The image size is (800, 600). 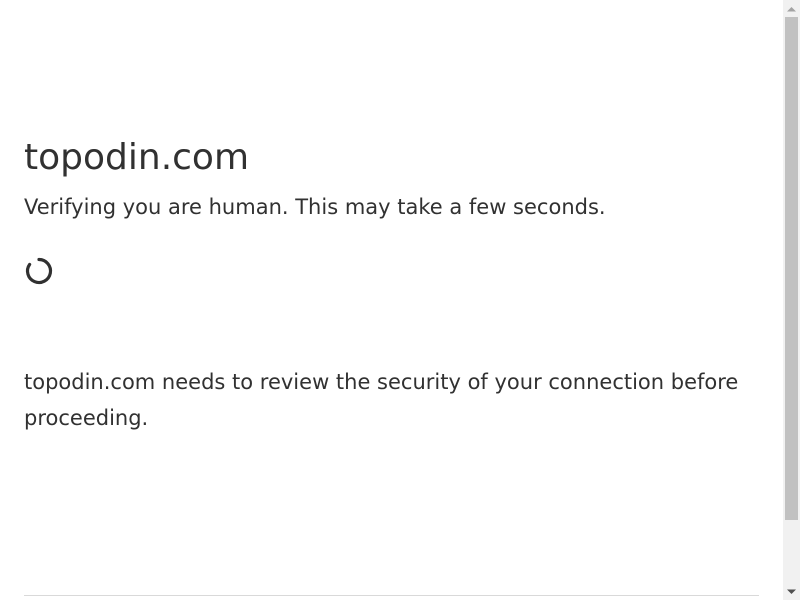 What do you see at coordinates (791, 8) in the screenshot?
I see `chevron-up-icon` at bounding box center [791, 8].